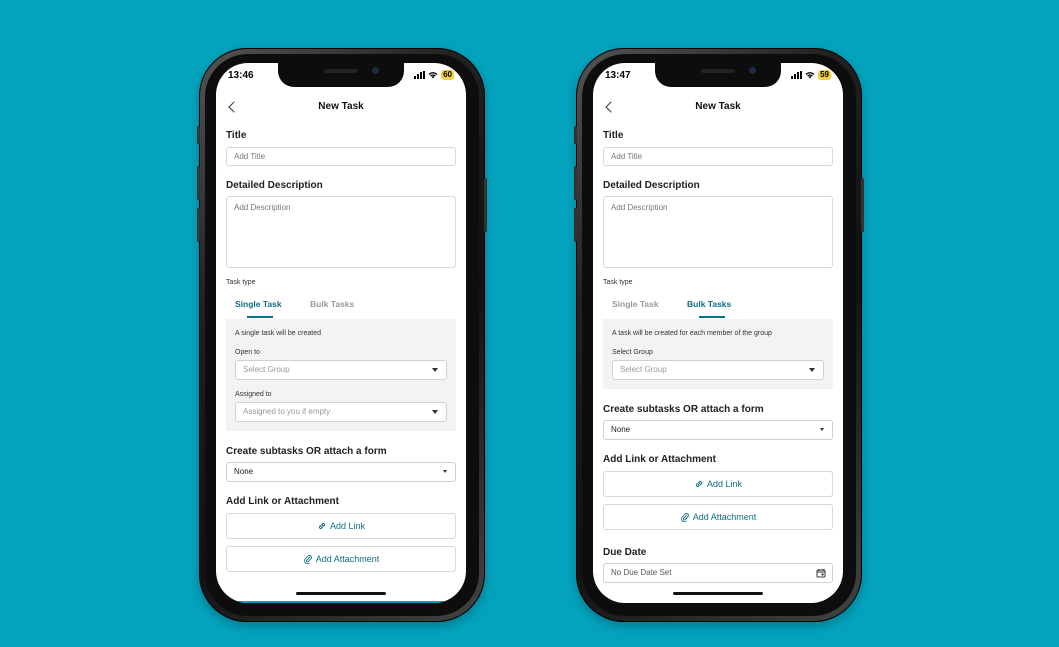 Image resolution: width=1059 pixels, height=647 pixels. I want to click on bottom-accent-line, so click(341, 602).